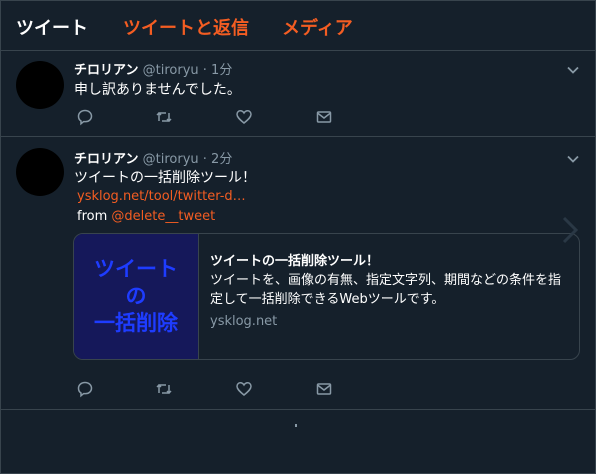  What do you see at coordinates (163, 216) in the screenshot?
I see `mention-link: @delete__tweet` at bounding box center [163, 216].